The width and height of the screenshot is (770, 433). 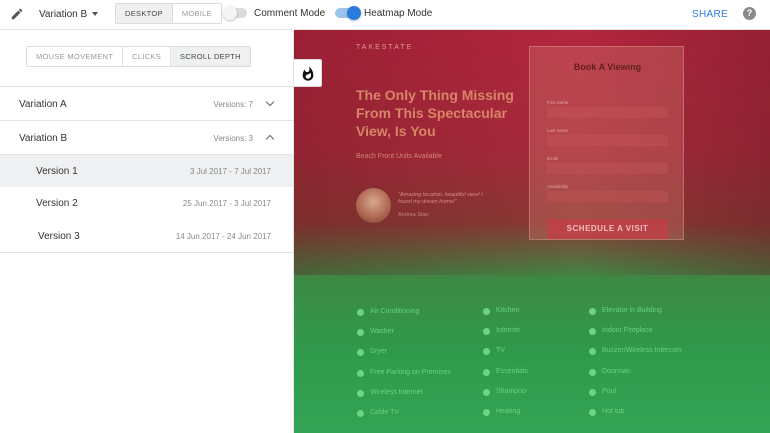 What do you see at coordinates (57, 203) in the screenshot?
I see `version-name: Version 2` at bounding box center [57, 203].